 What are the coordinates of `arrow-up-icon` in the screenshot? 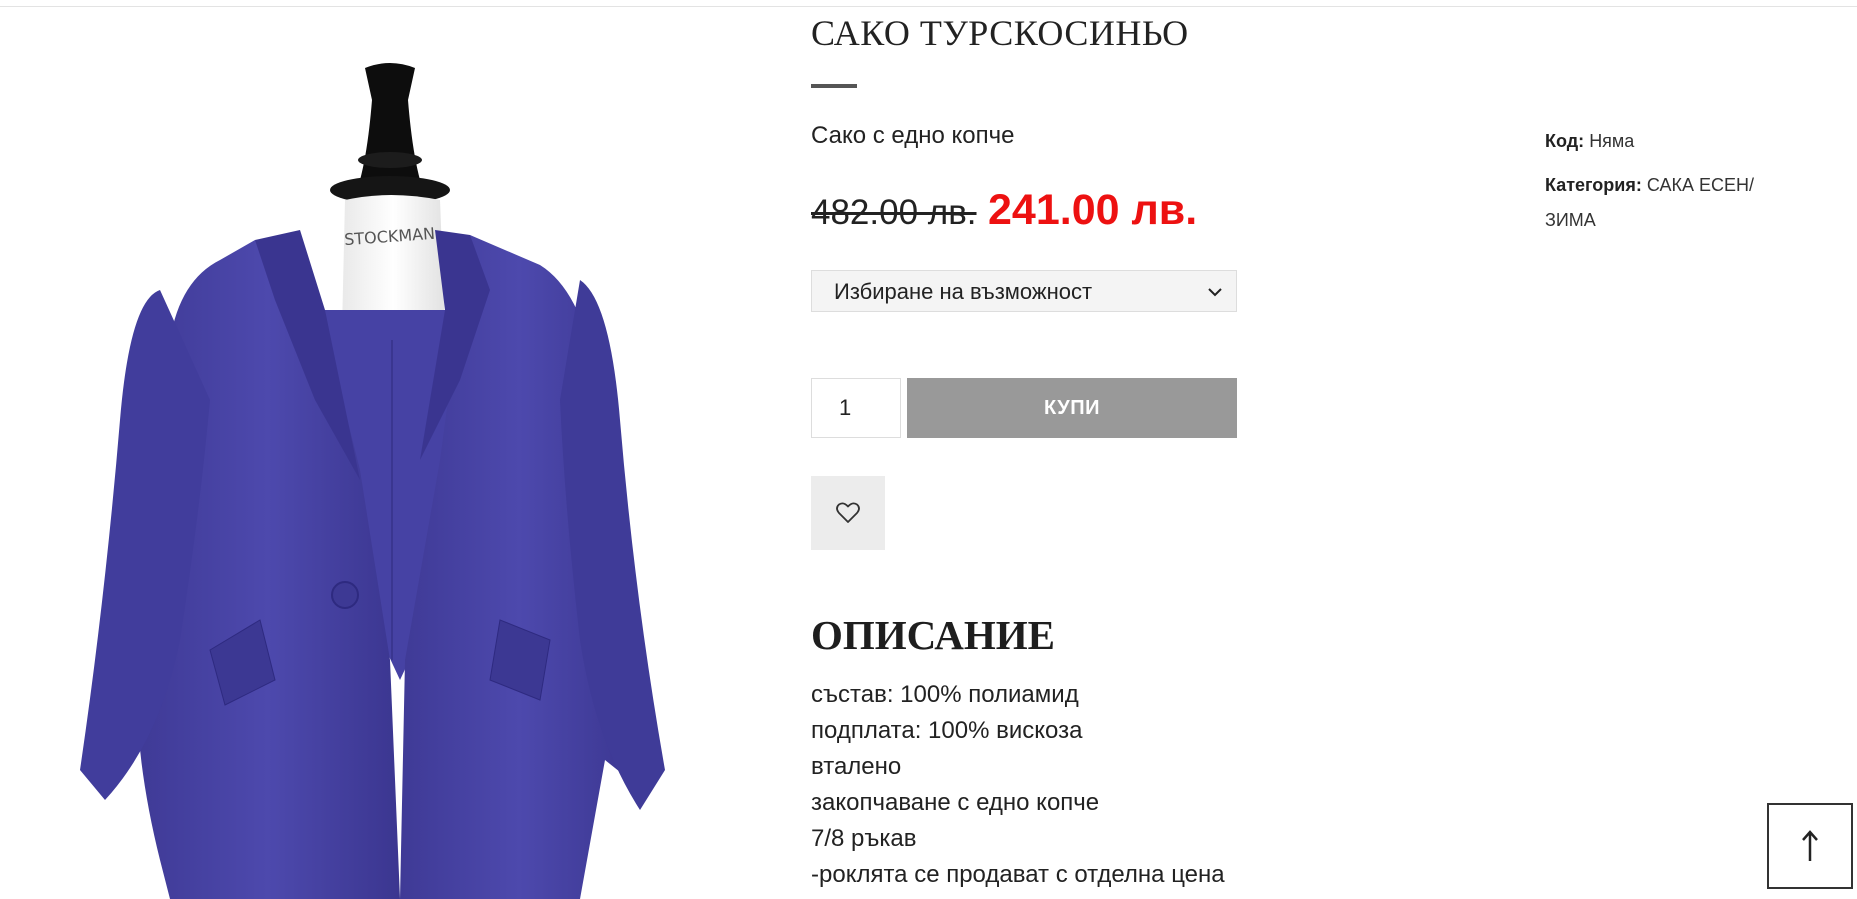 It's located at (1810, 845).